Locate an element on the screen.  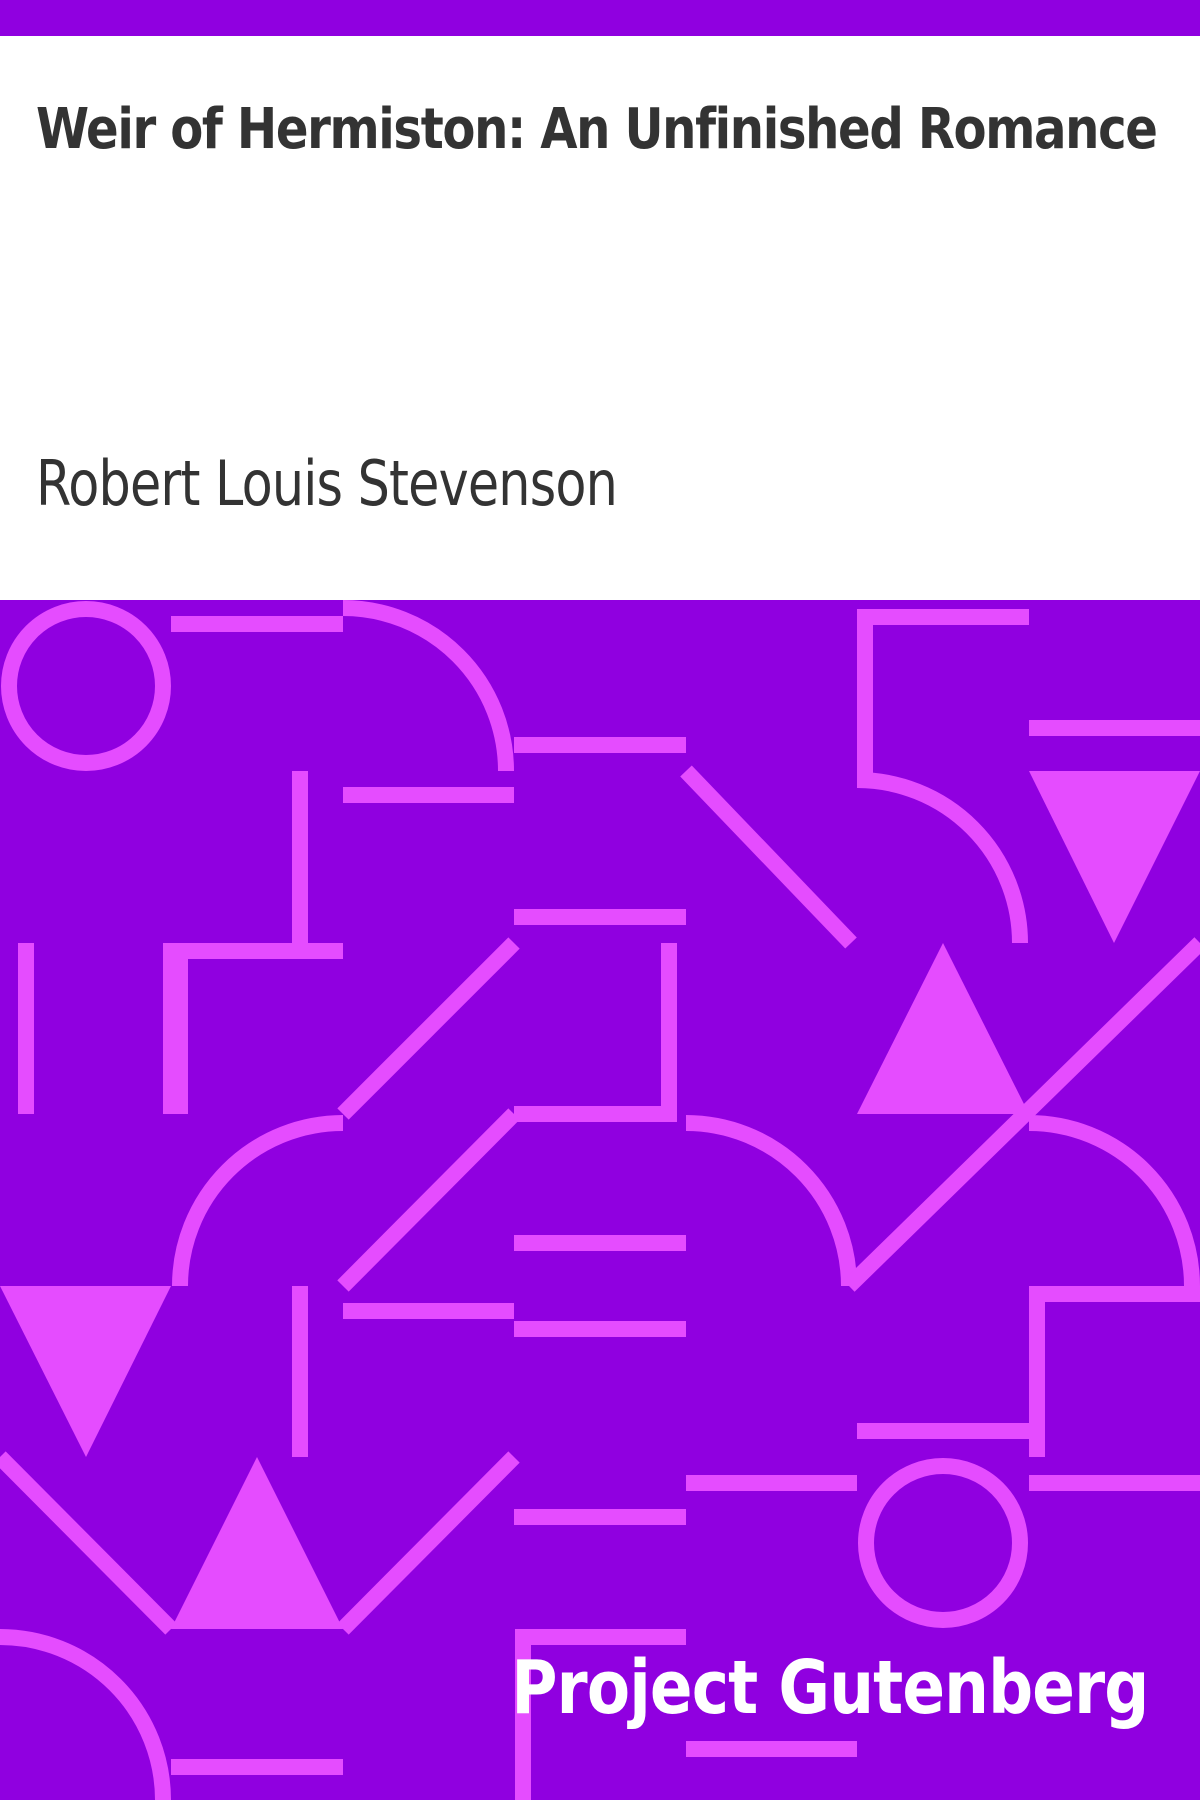
book-author: Robert Louis Stevenson is located at coordinates (327, 483).